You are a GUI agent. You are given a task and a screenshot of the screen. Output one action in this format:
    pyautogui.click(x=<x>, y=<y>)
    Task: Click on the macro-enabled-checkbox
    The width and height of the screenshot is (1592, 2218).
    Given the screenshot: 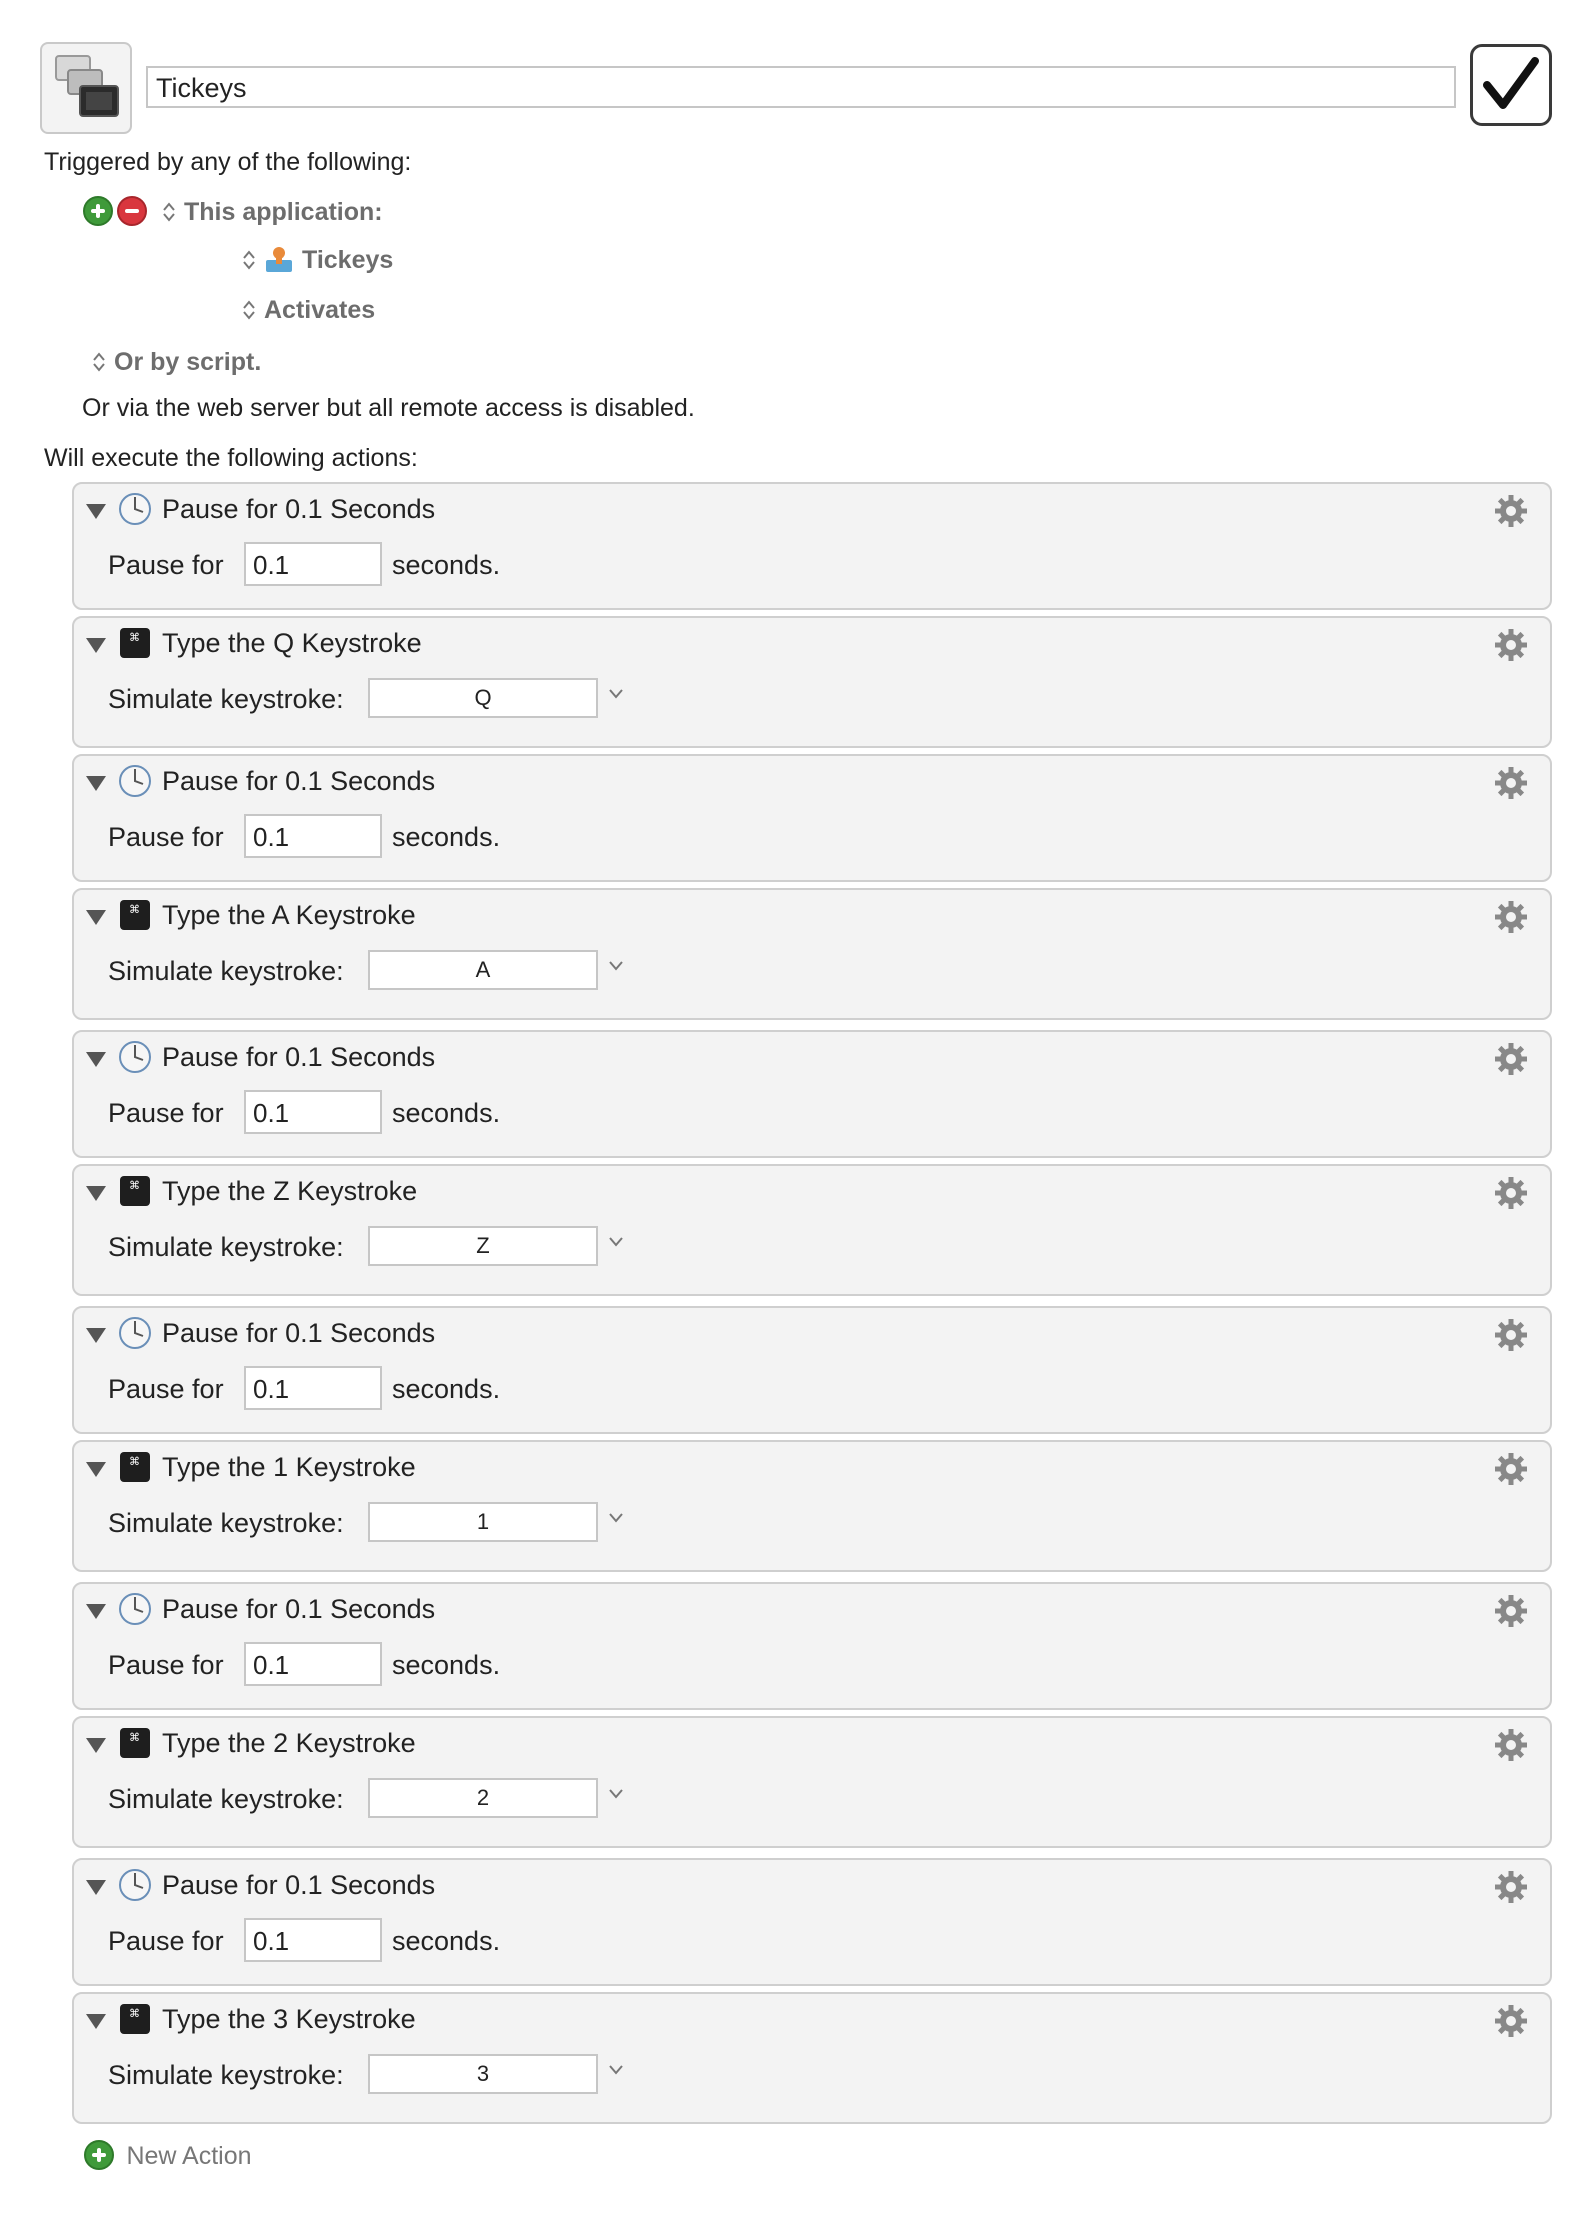 What is the action you would take?
    pyautogui.click(x=1511, y=85)
    